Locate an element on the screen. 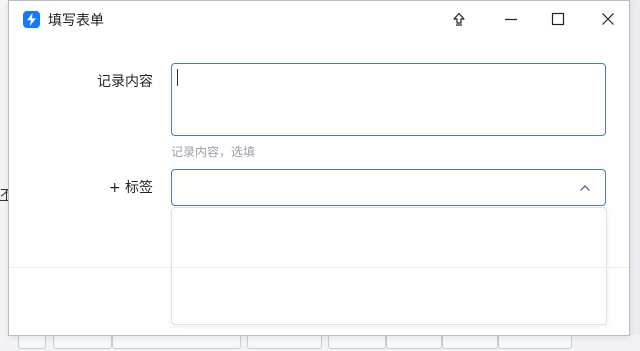  background-app-right is located at coordinates (635, 175).